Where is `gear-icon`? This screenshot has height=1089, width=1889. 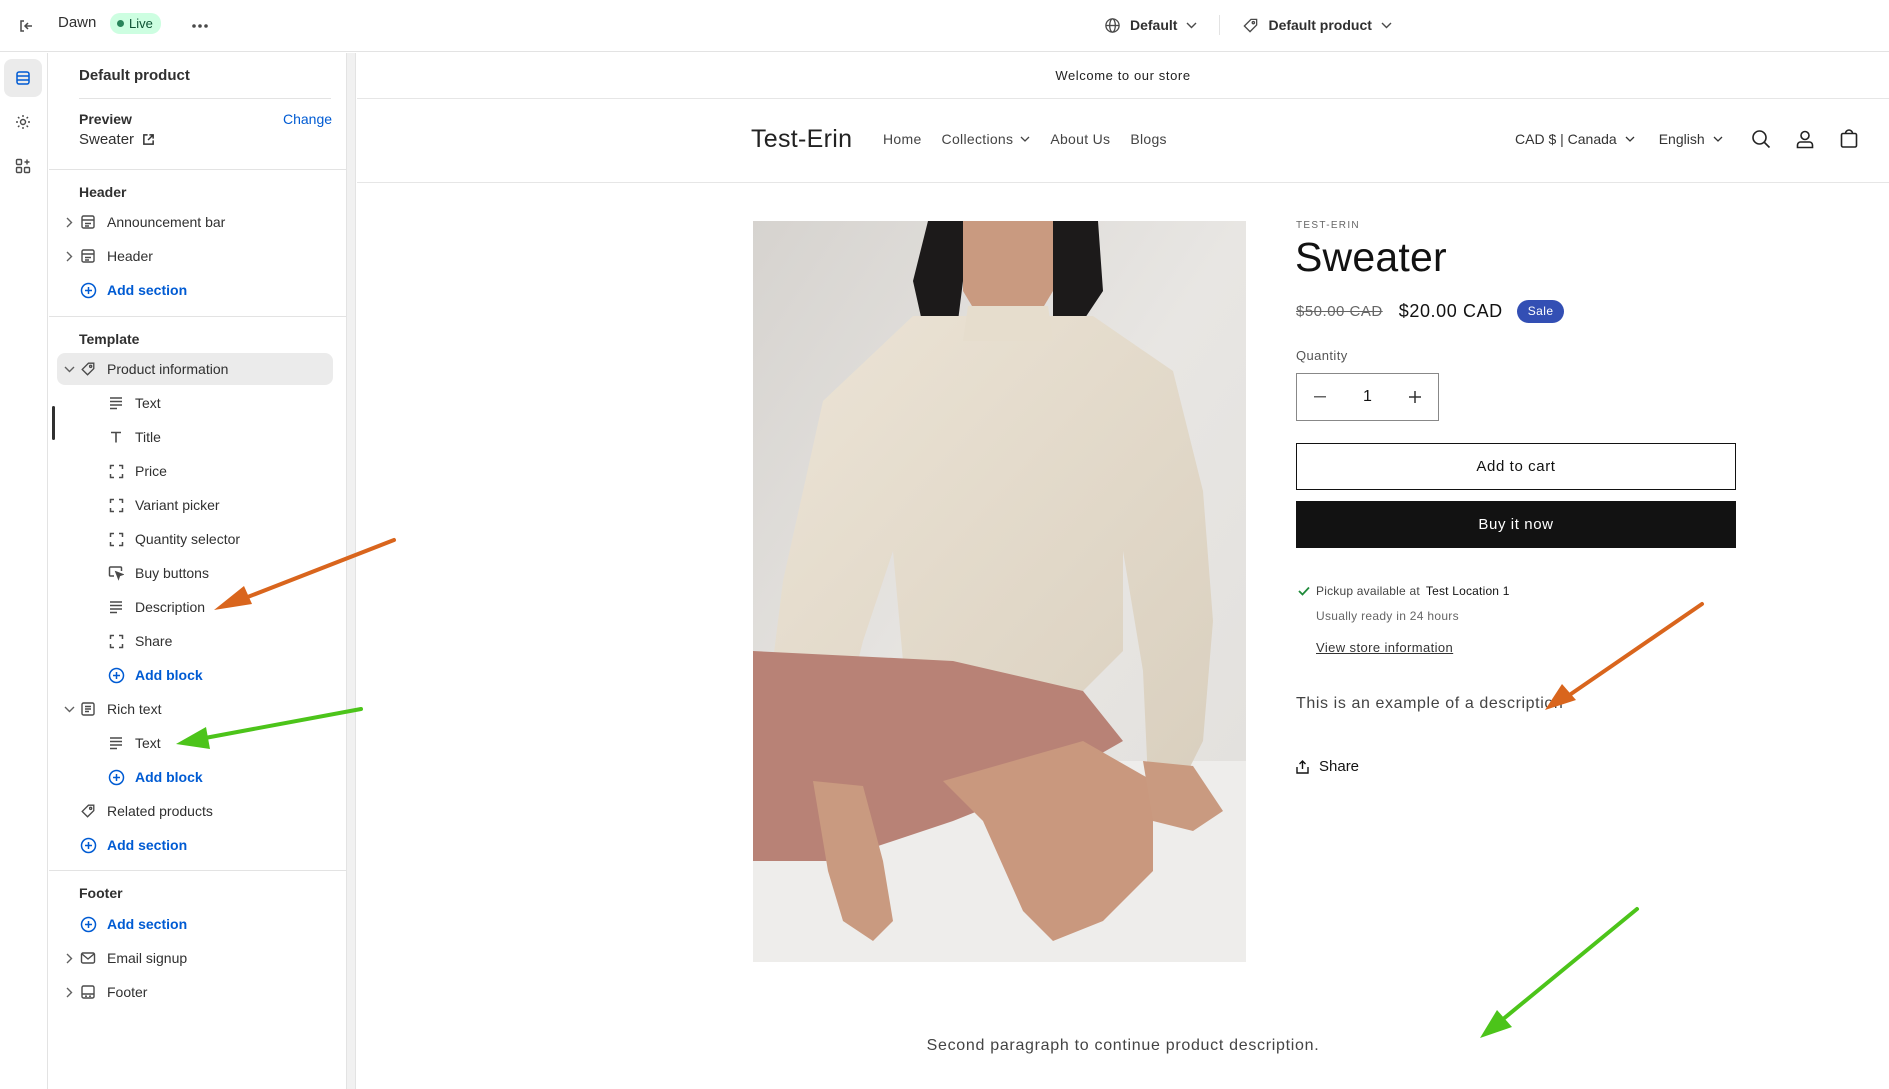
gear-icon is located at coordinates (23, 122).